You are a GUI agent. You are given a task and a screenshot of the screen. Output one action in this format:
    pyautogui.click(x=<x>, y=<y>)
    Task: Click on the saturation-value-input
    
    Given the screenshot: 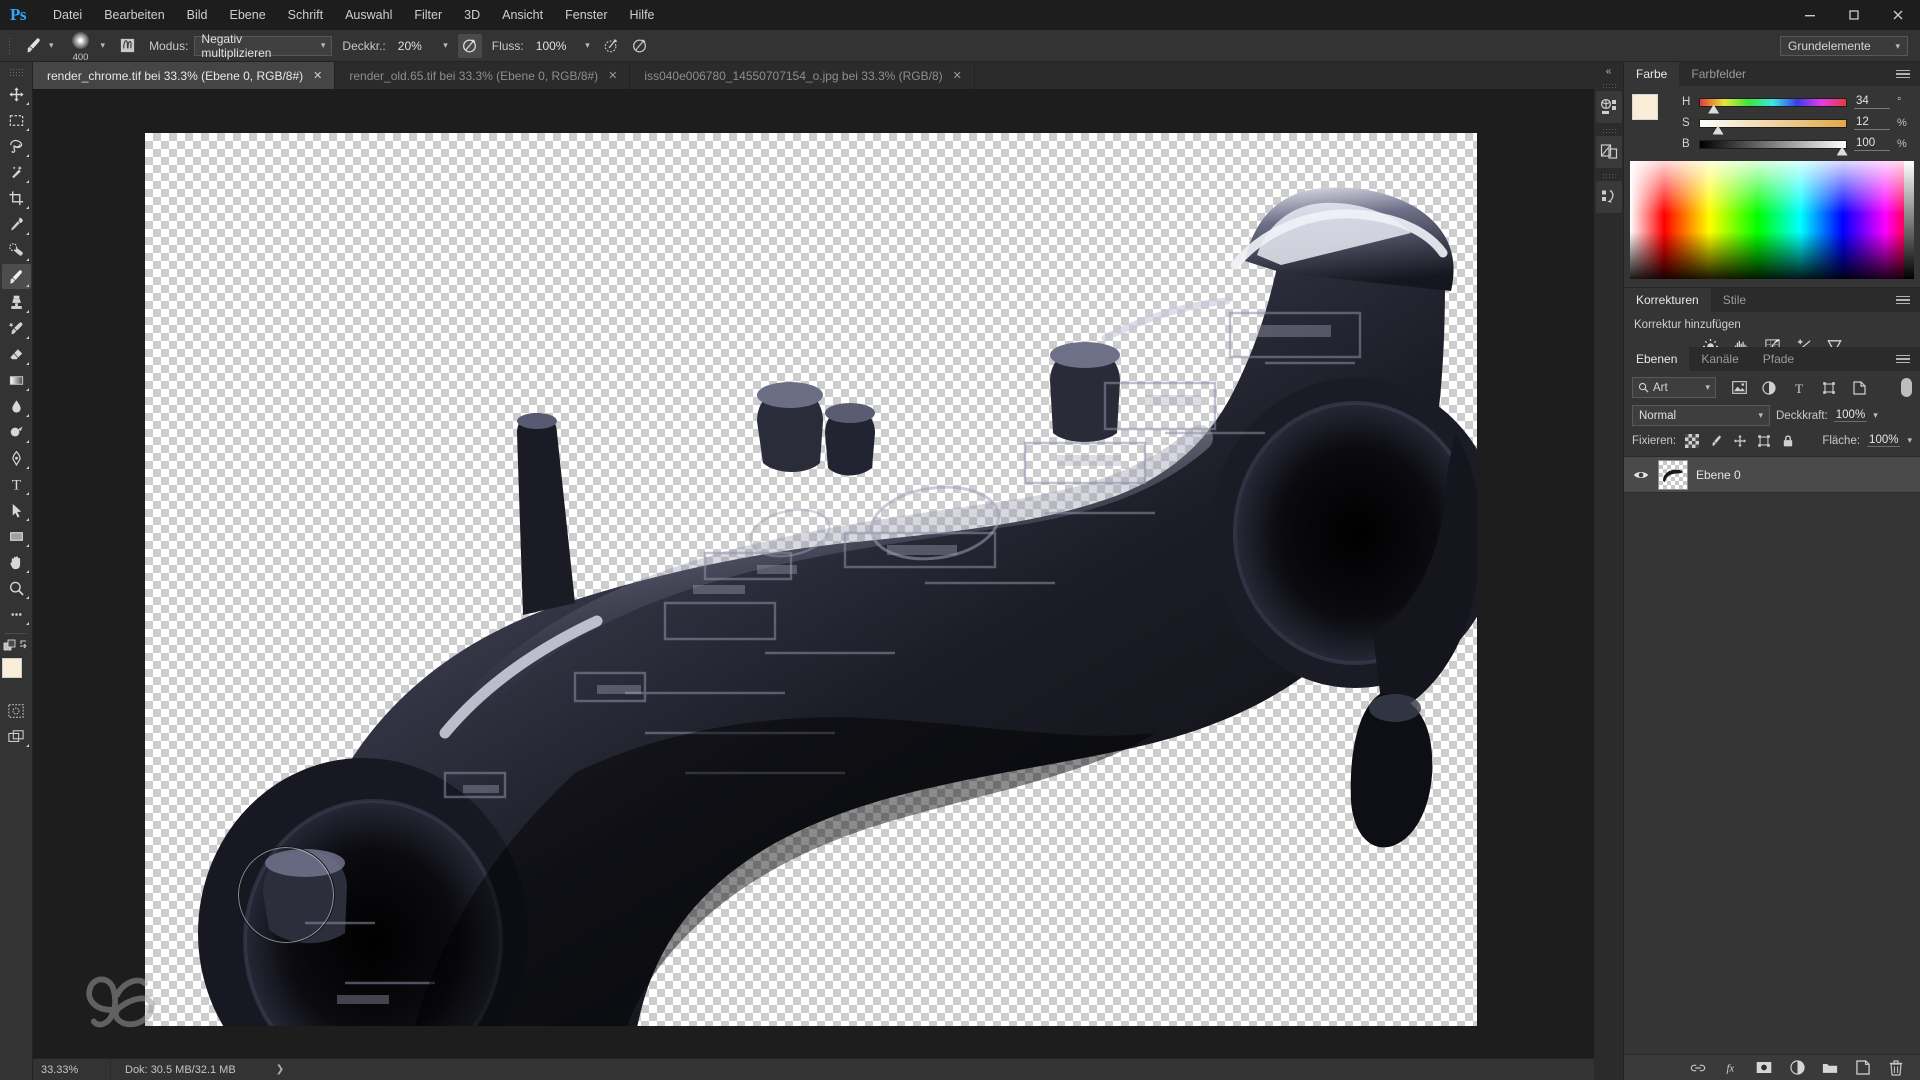 What is the action you would take?
    pyautogui.click(x=1872, y=123)
    